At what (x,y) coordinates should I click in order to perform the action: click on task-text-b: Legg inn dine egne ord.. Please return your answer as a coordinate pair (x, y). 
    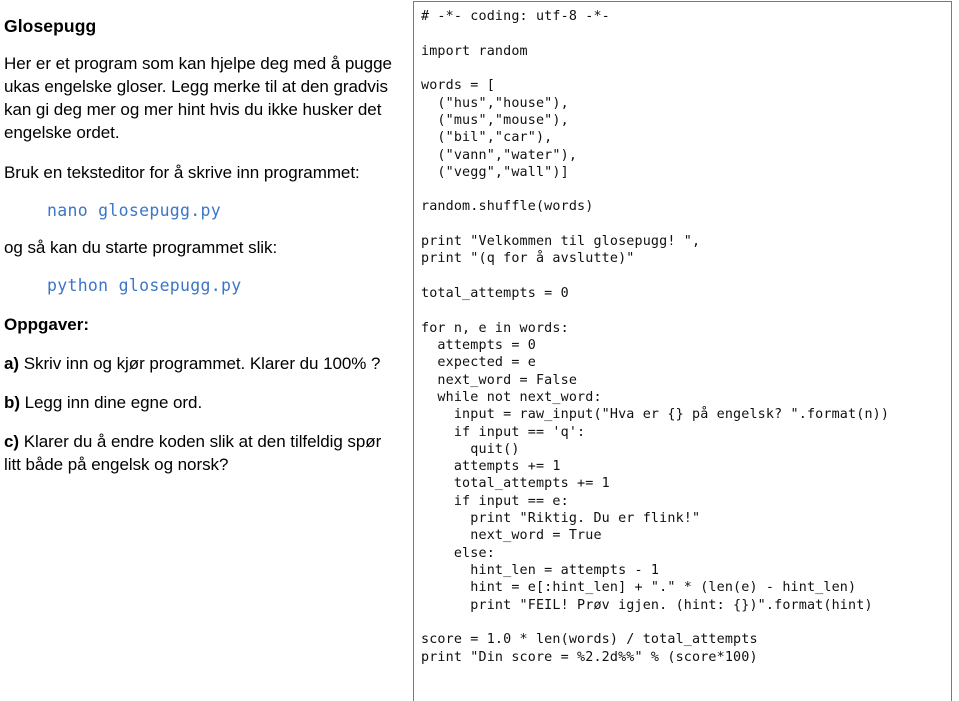
    Looking at the image, I should click on (111, 402).